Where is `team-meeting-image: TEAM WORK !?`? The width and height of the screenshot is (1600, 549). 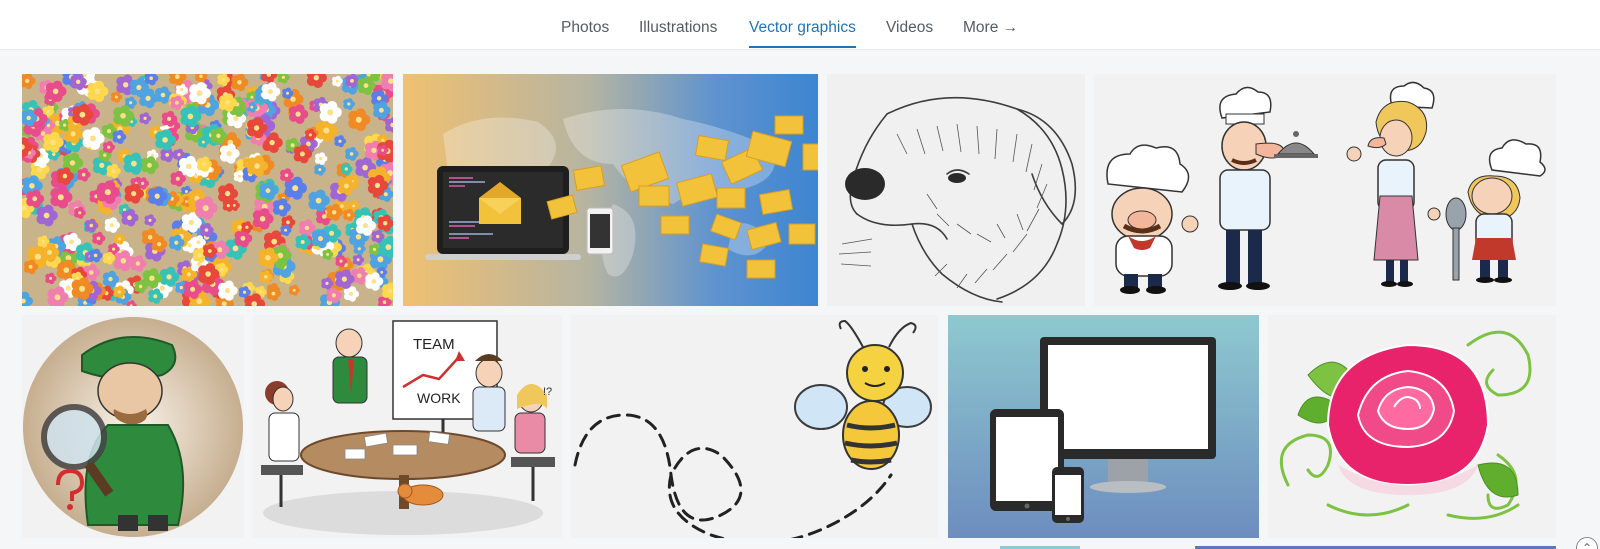
team-meeting-image: TEAM WORK !? is located at coordinates (407, 426).